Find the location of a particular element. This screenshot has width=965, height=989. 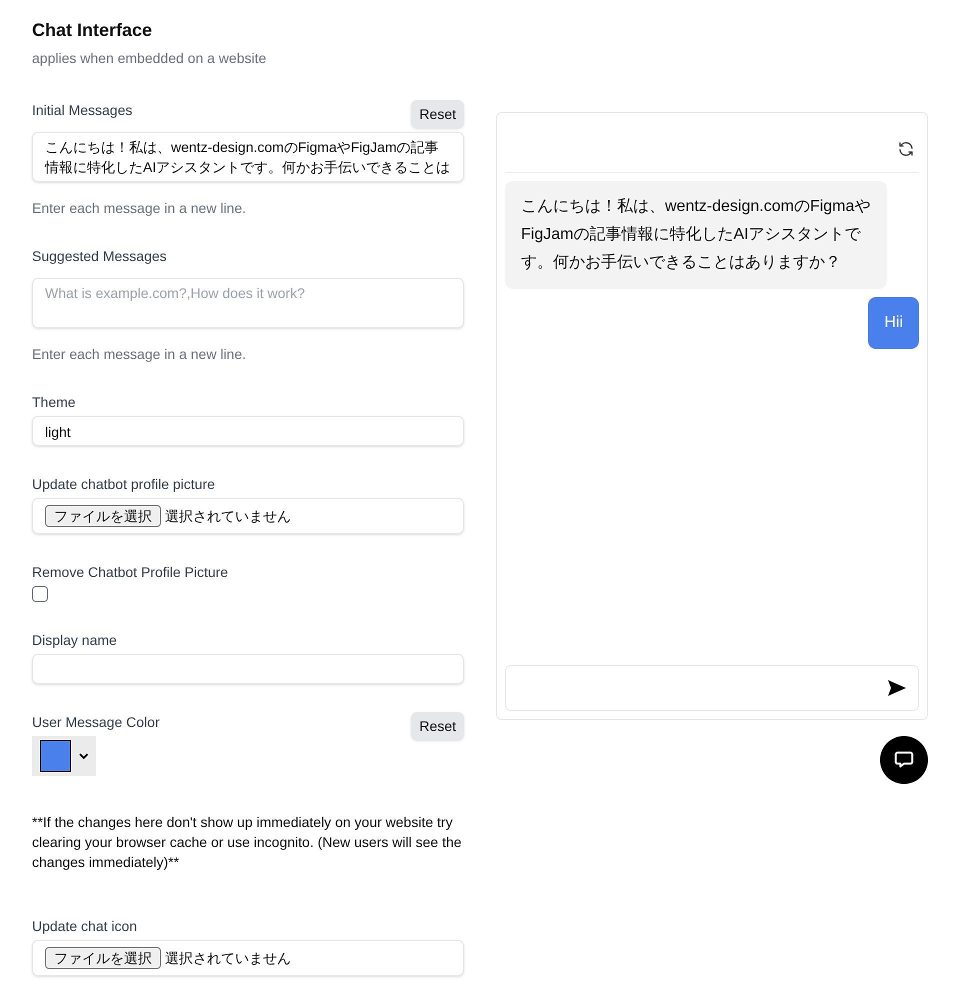

field-label: Remove Chatbot Profile Picture is located at coordinates (130, 572).